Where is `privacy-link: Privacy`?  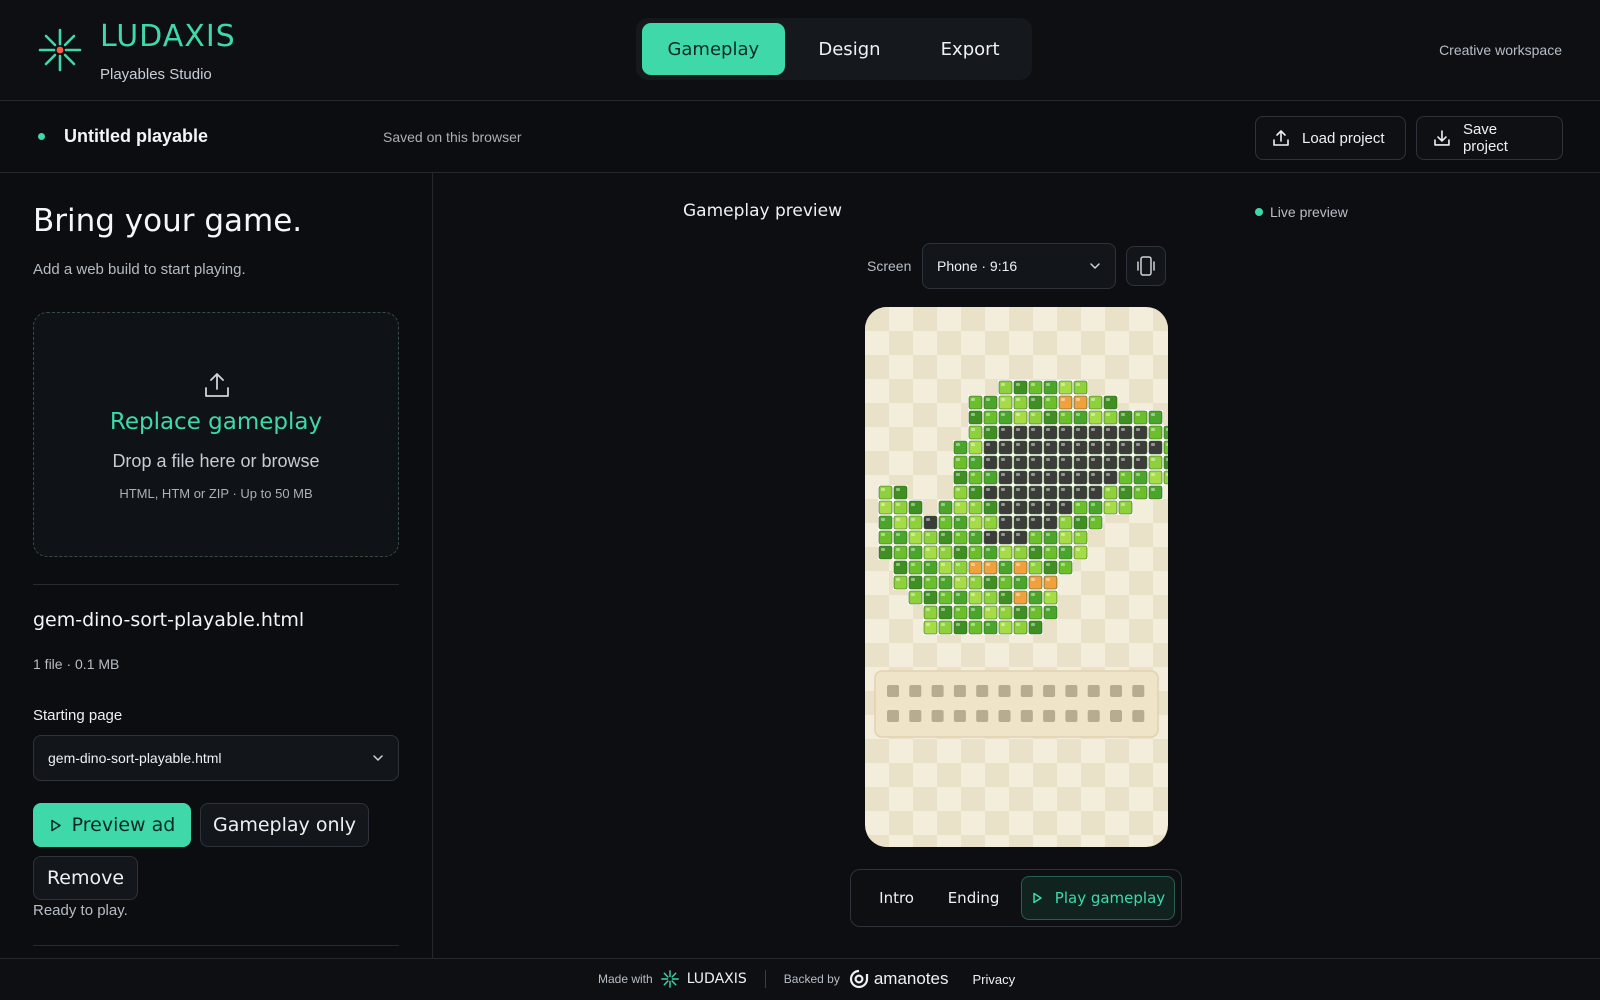 privacy-link: Privacy is located at coordinates (994, 979).